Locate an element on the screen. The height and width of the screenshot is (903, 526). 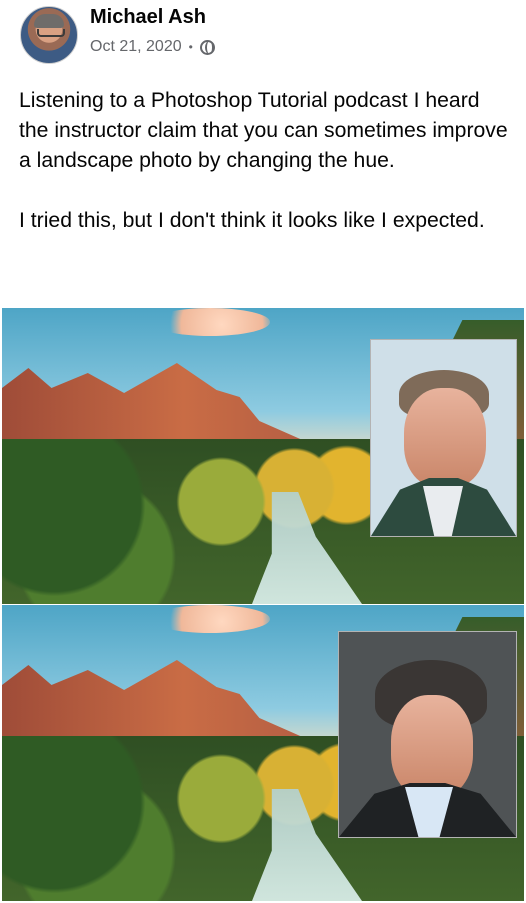
post-header: Michael Ash Oct 21, 2020 • is located at coordinates (263, 39).